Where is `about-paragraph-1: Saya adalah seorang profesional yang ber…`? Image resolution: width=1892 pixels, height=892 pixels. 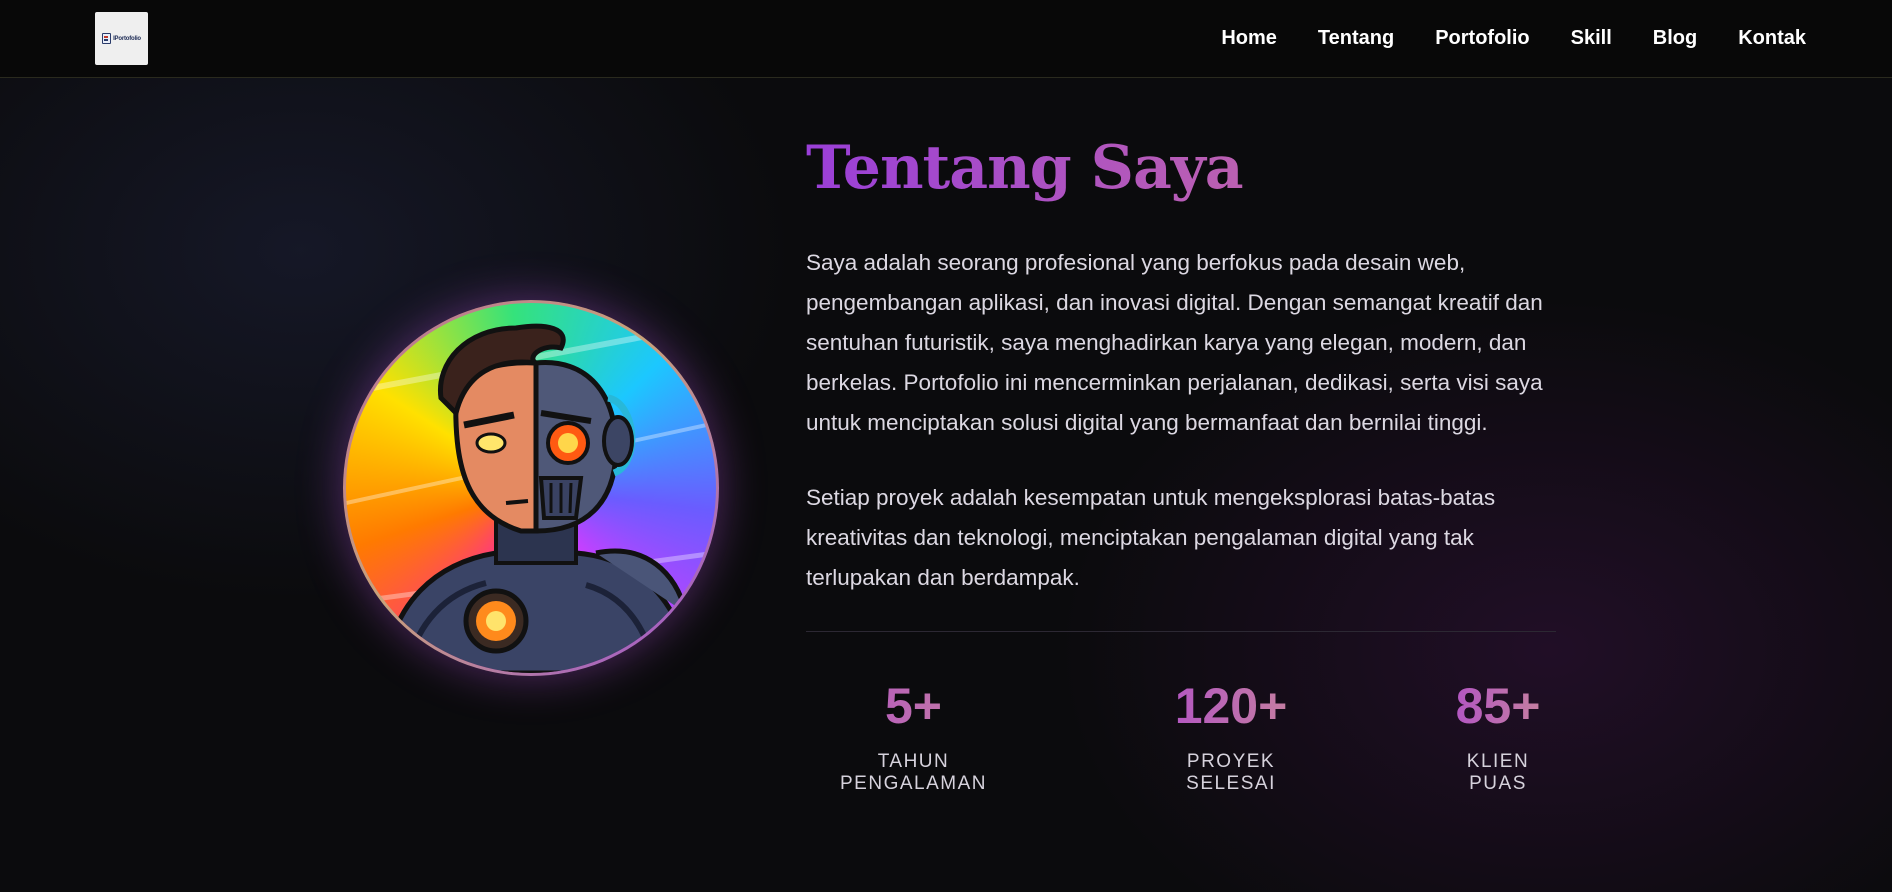 about-paragraph-1: Saya adalah seorang profesional yang ber… is located at coordinates (1174, 342).